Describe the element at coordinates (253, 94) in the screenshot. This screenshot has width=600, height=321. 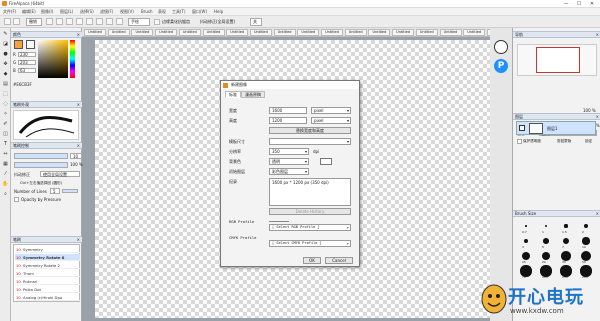
I see `tab-comic: 漫画原稿` at that location.